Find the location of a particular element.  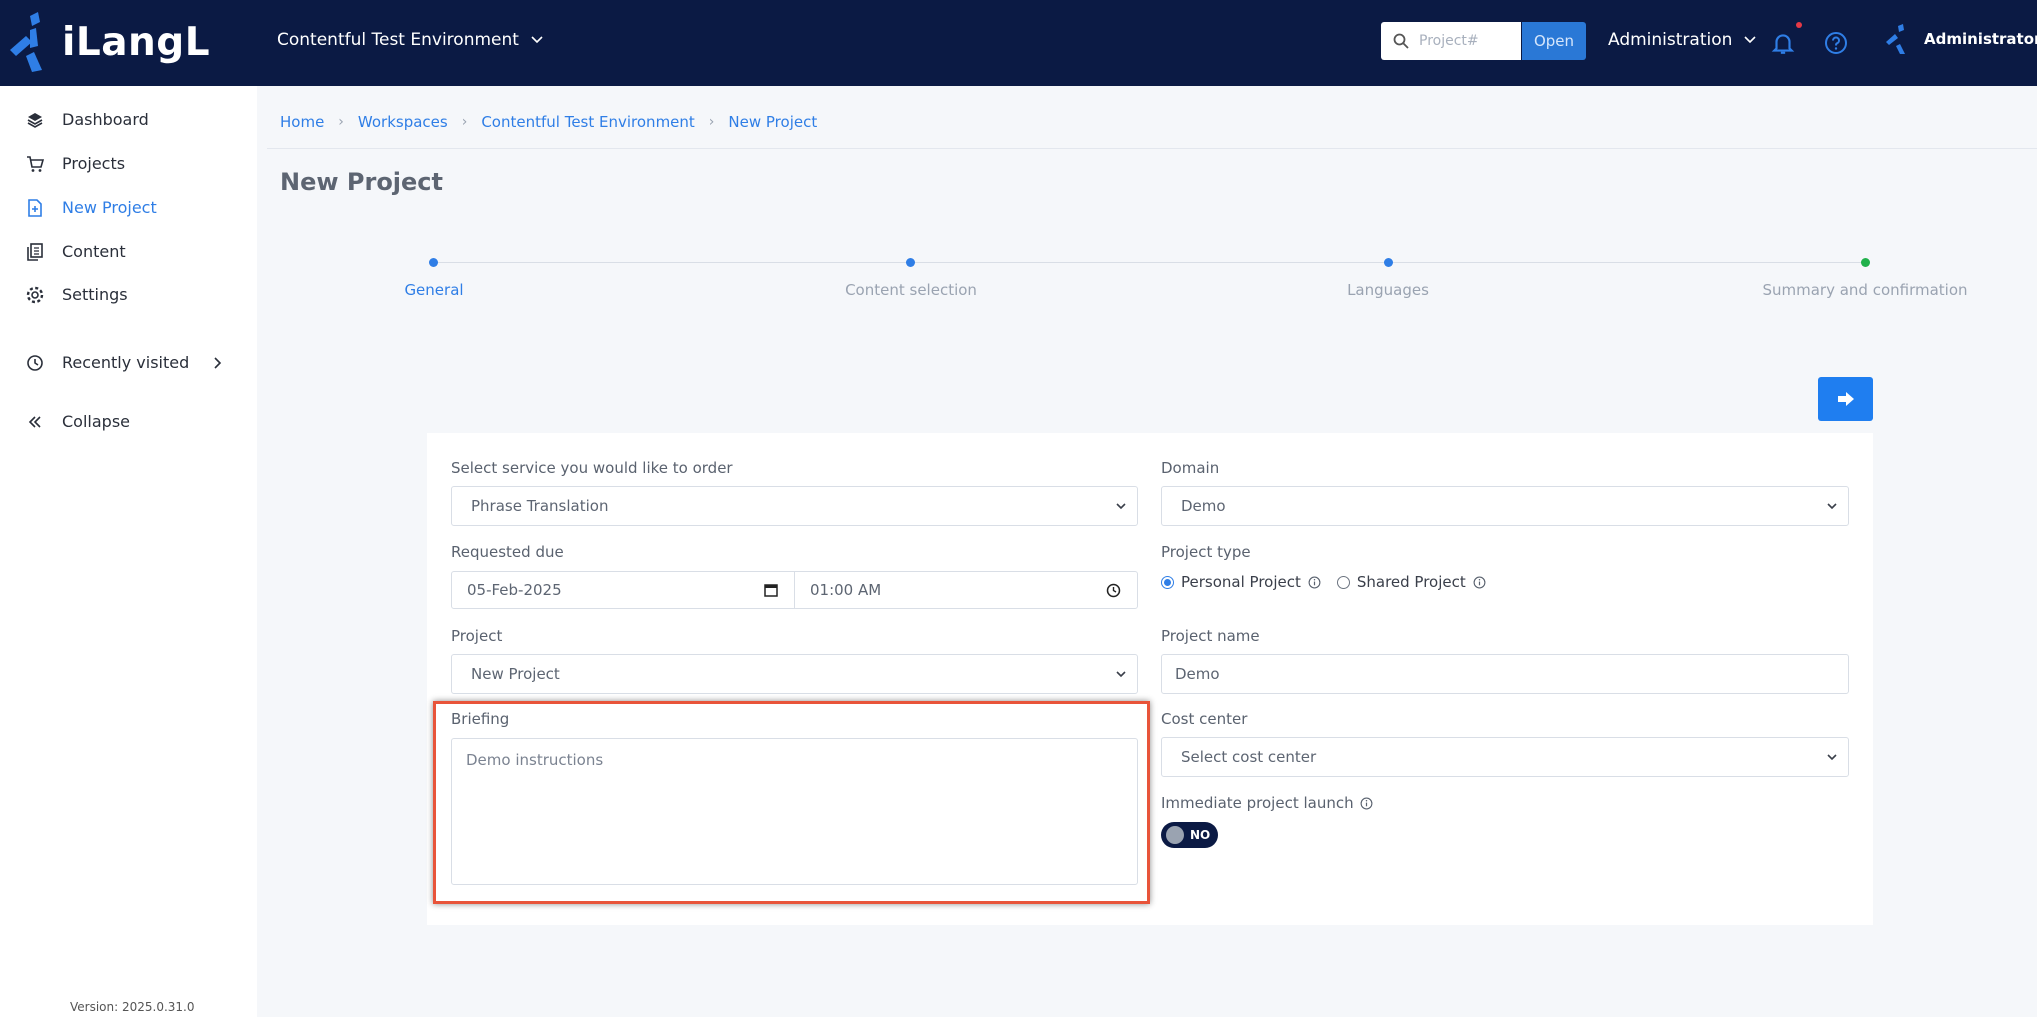

step-dot-languages is located at coordinates (1388, 262).